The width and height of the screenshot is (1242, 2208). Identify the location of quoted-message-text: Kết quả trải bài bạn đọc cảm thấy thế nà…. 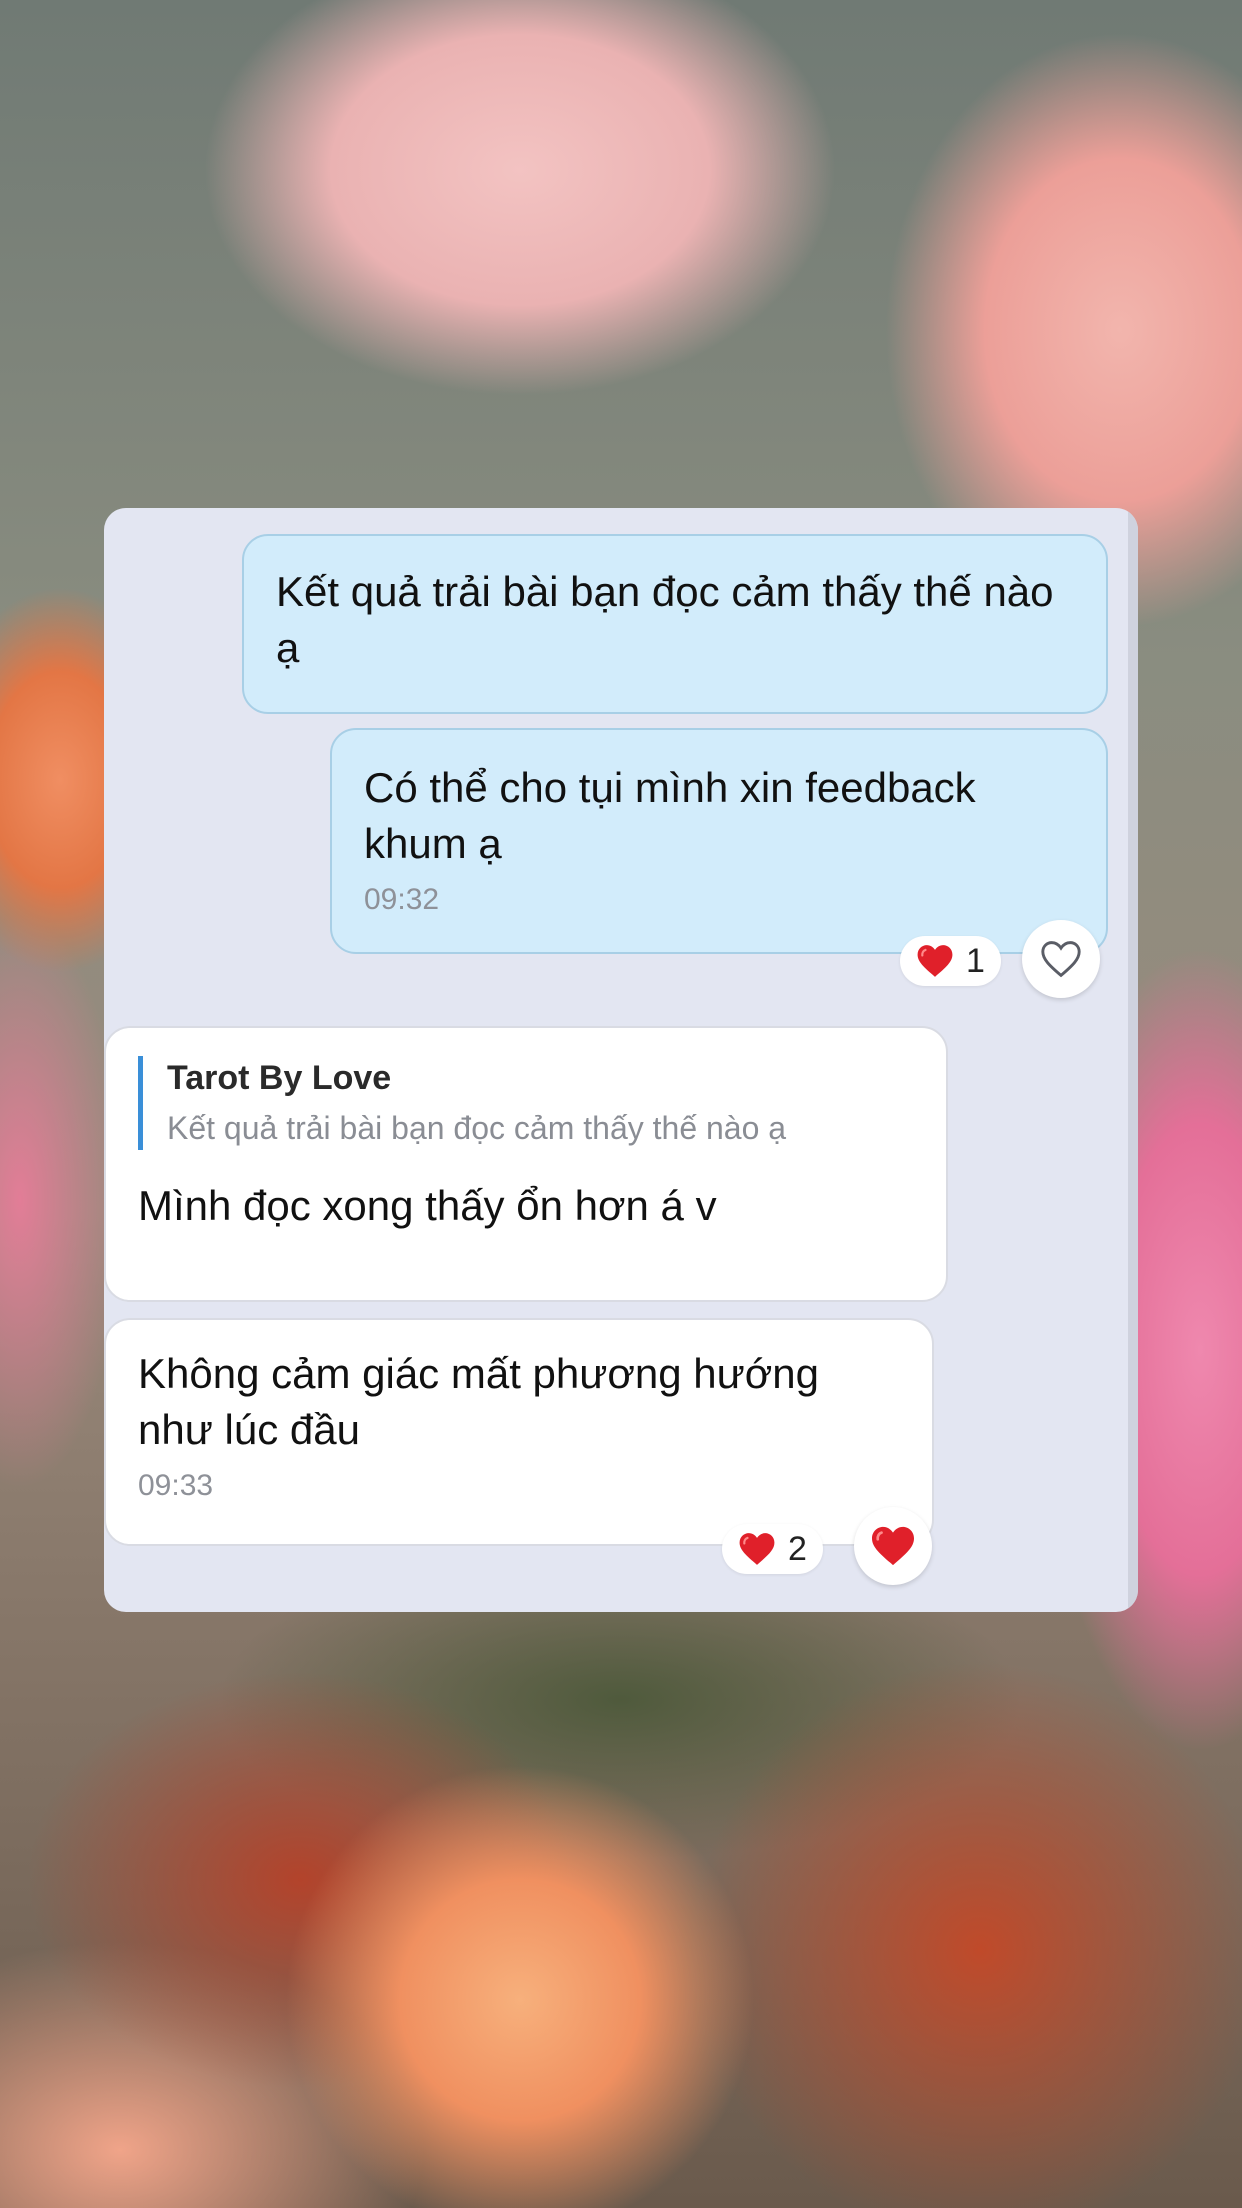
(477, 1128).